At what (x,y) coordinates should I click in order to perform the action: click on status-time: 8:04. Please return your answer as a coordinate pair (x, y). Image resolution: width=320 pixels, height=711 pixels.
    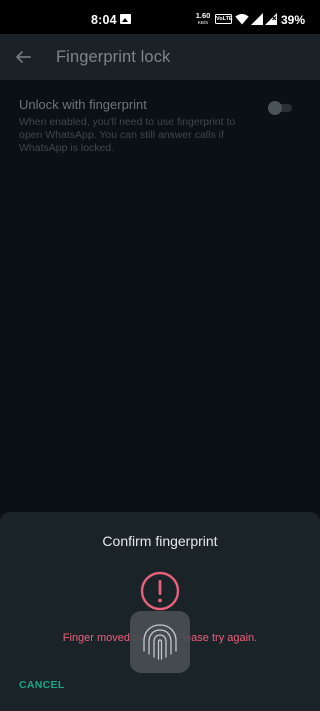
    Looking at the image, I should click on (104, 20).